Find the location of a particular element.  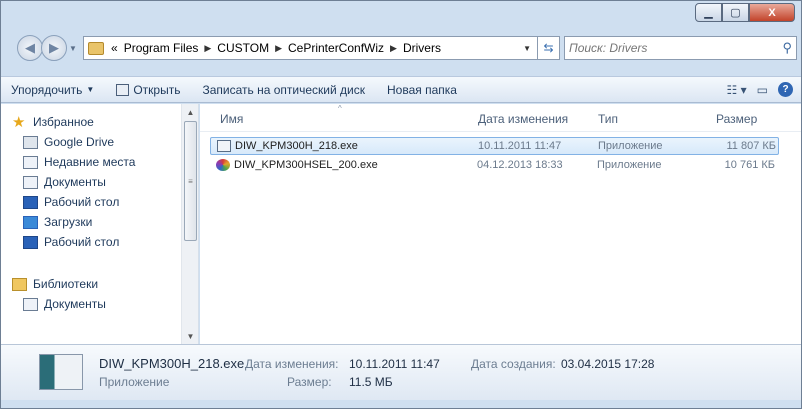

organize-label: Упорядочить is located at coordinates (47, 89).